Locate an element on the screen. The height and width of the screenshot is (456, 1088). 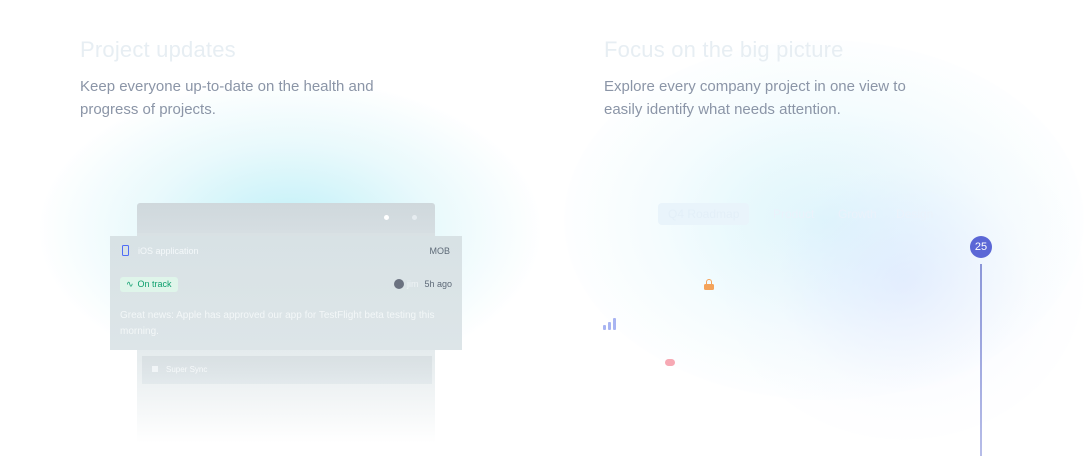
phone-icon is located at coordinates (125, 250).